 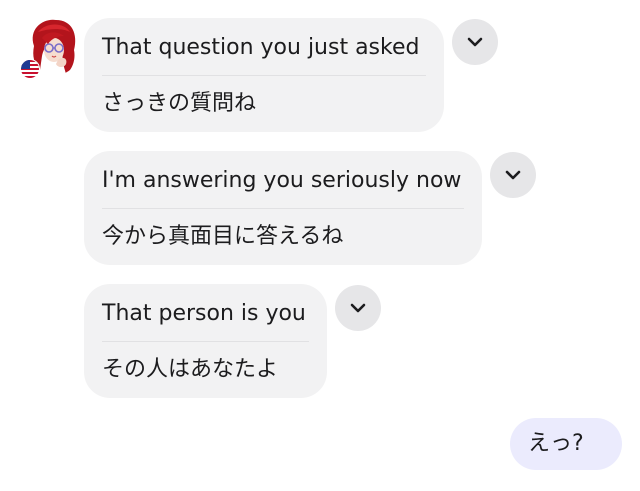 I want to click on message-original-text: I'm answering you seriously now, so click(x=282, y=180).